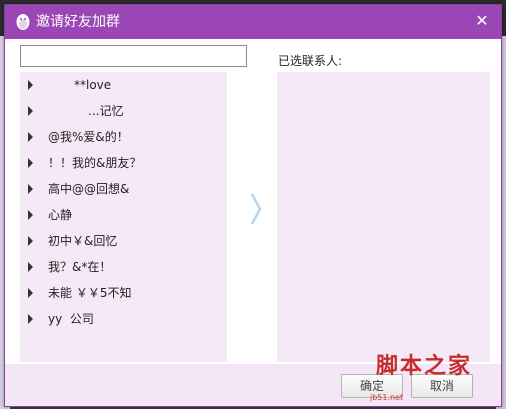  Describe the element at coordinates (93, 85) in the screenshot. I see `friend-group-label: **love` at that location.